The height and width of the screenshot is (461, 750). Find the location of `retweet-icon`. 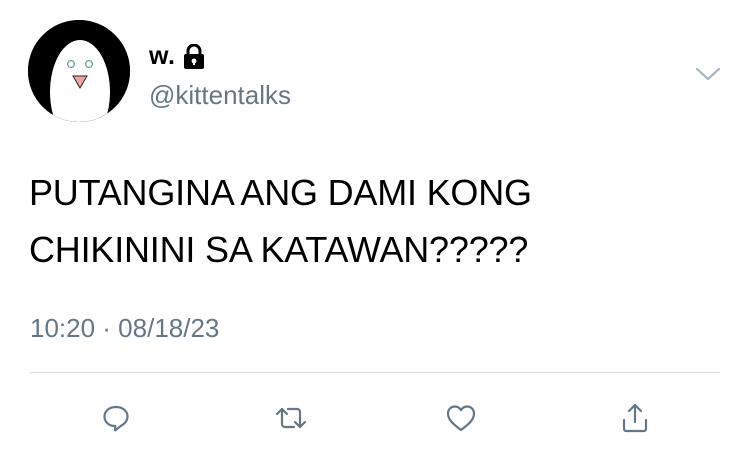

retweet-icon is located at coordinates (291, 418).